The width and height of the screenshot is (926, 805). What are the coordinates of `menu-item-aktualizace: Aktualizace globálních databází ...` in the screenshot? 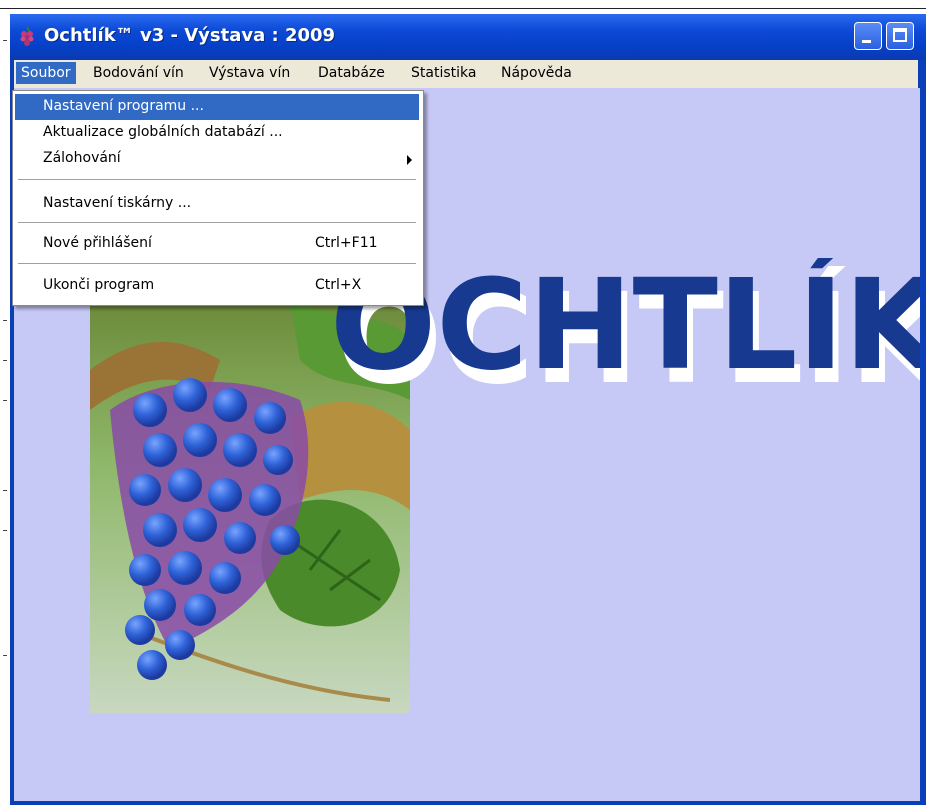 It's located at (217, 133).